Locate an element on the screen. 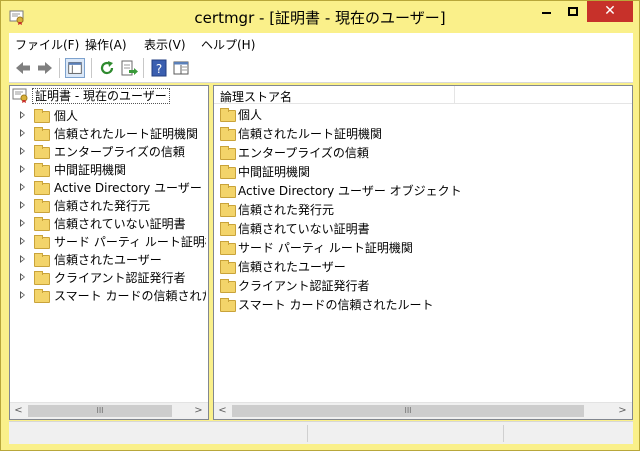  list-item: スマート カードの信頼されたルート is located at coordinates (423, 305).